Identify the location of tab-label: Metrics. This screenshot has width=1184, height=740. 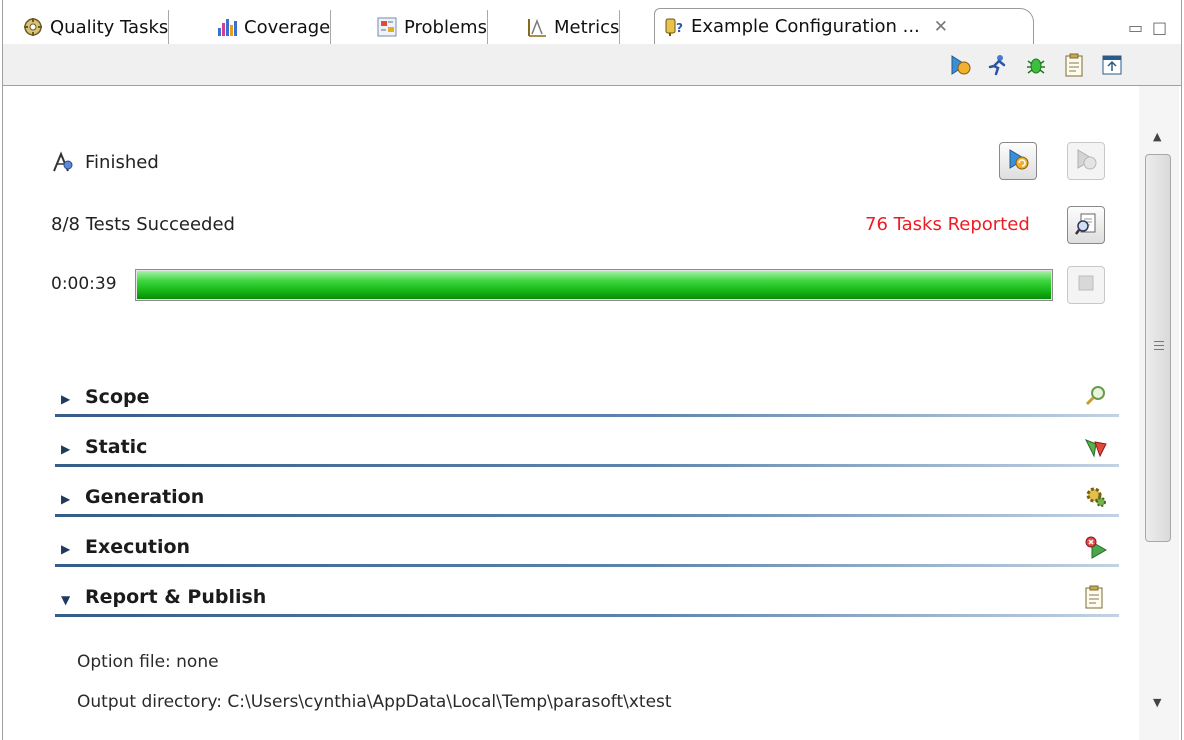
(587, 27).